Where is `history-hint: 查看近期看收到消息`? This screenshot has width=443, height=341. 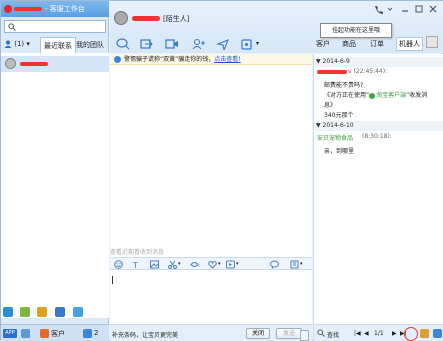 history-hint: 查看近期看收到消息 is located at coordinates (137, 252).